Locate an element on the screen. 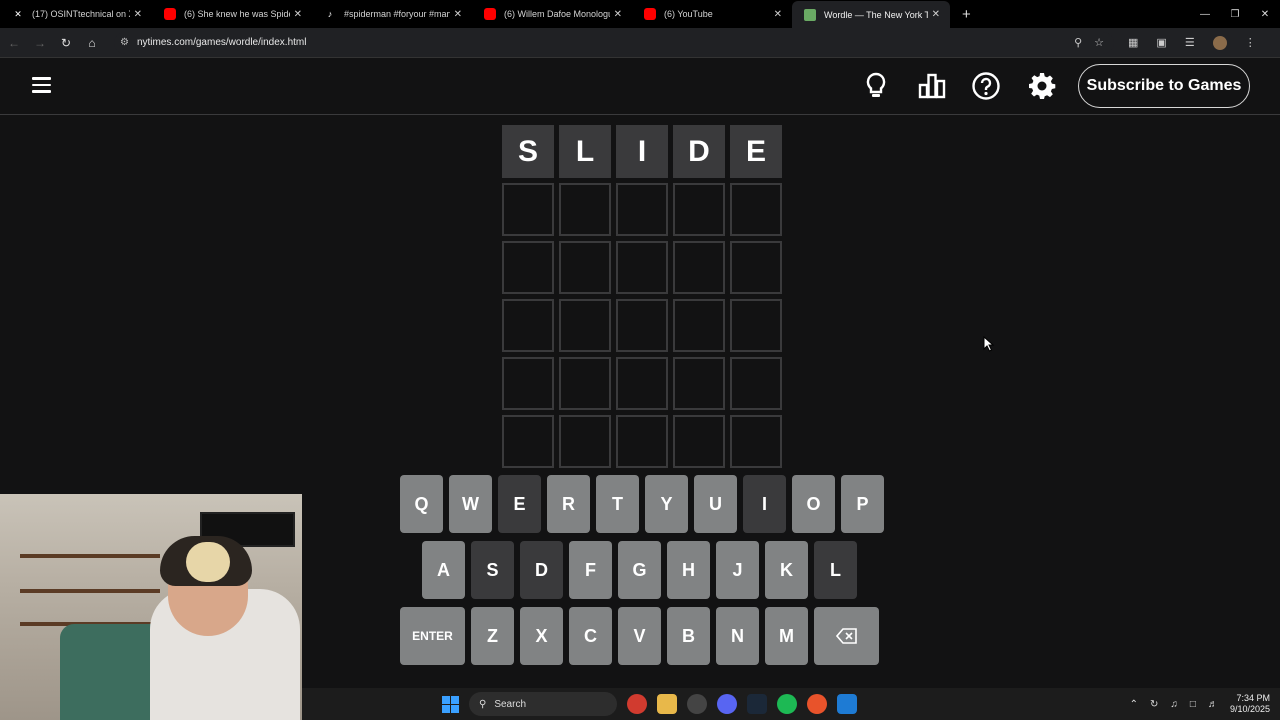 This screenshot has height=720, width=1280. key-y: Y is located at coordinates (666, 504).